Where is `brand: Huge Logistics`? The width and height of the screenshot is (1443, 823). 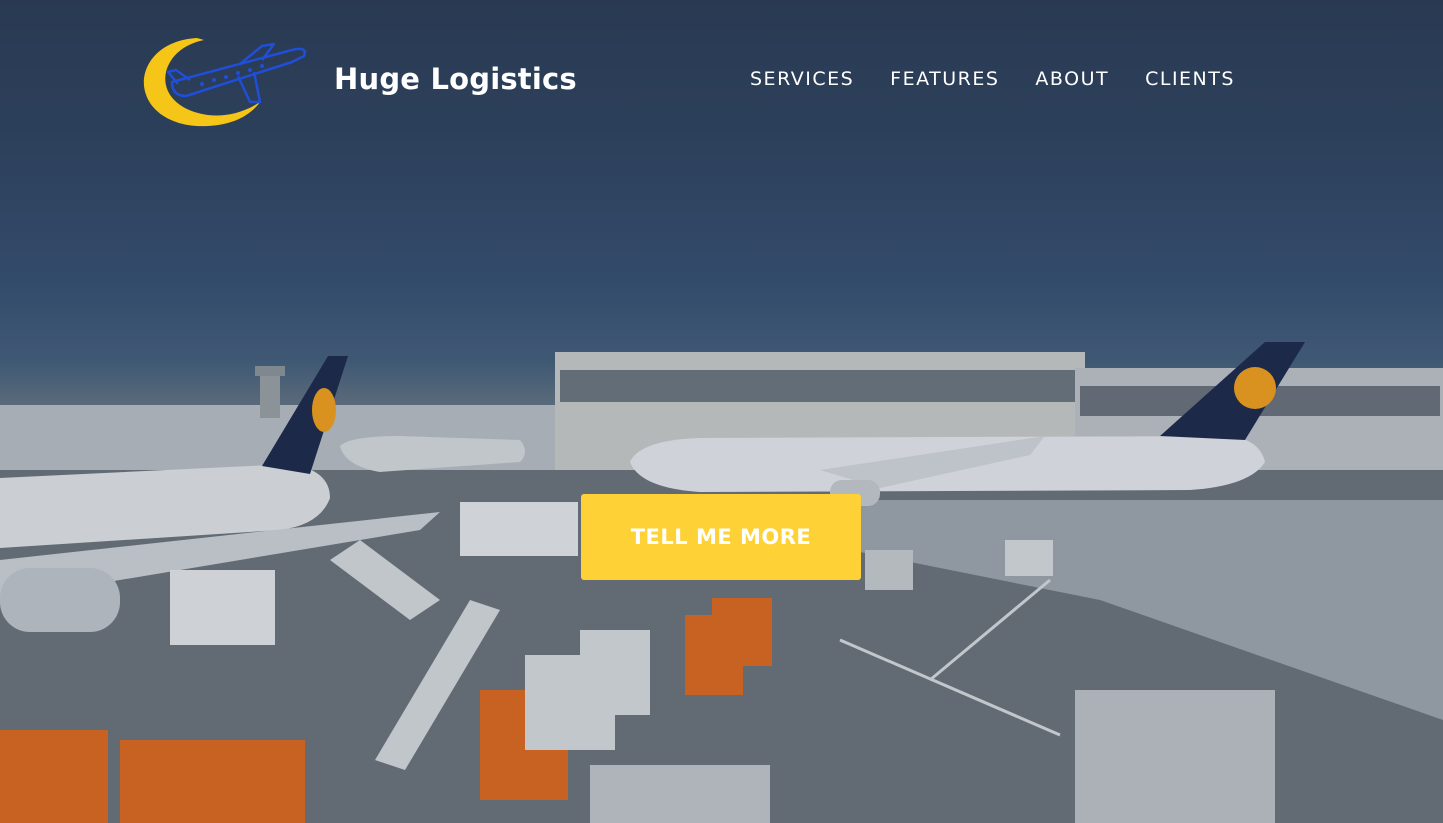 brand: Huge Logistics is located at coordinates (359, 82).